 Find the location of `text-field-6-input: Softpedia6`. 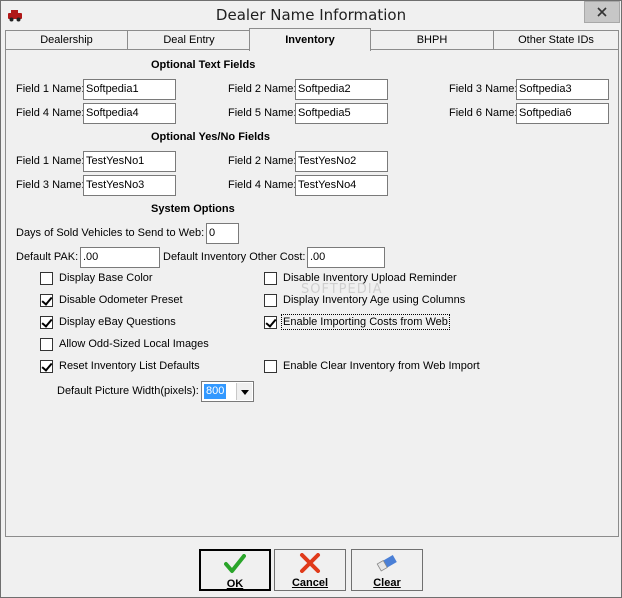

text-field-6-input: Softpedia6 is located at coordinates (562, 113).